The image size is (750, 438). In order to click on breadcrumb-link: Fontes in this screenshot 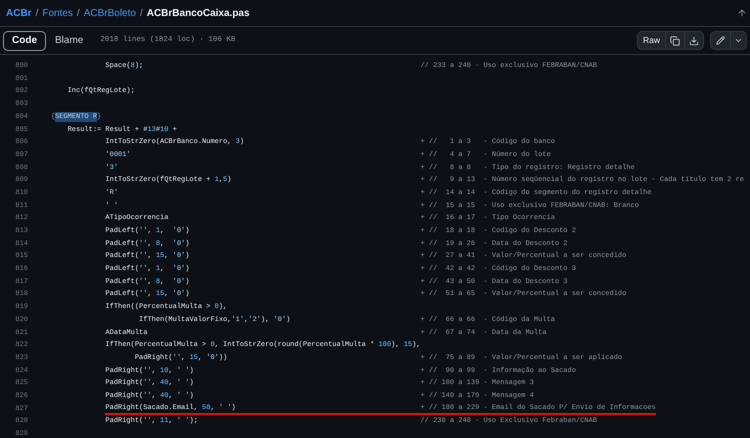, I will do `click(57, 13)`.